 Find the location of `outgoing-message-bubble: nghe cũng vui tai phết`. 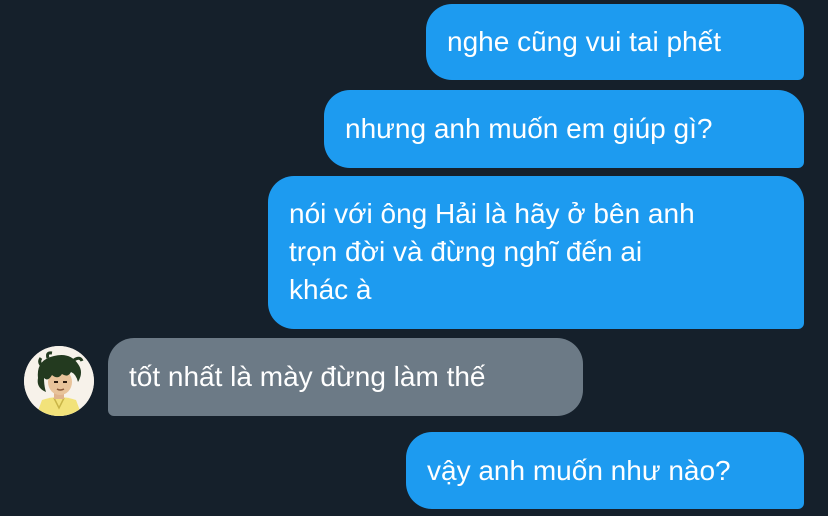

outgoing-message-bubble: nghe cũng vui tai phết is located at coordinates (615, 42).